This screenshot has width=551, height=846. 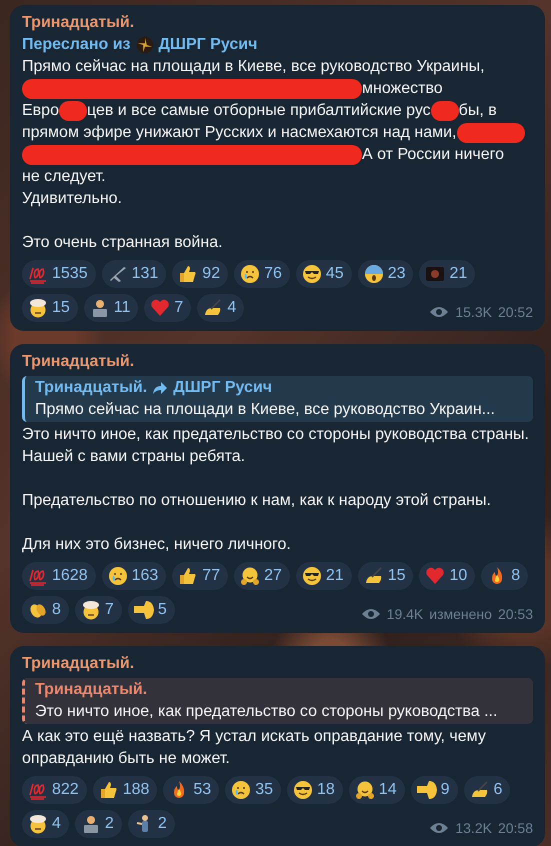 What do you see at coordinates (376, 790) in the screenshot?
I see `reaction-chip: 14` at bounding box center [376, 790].